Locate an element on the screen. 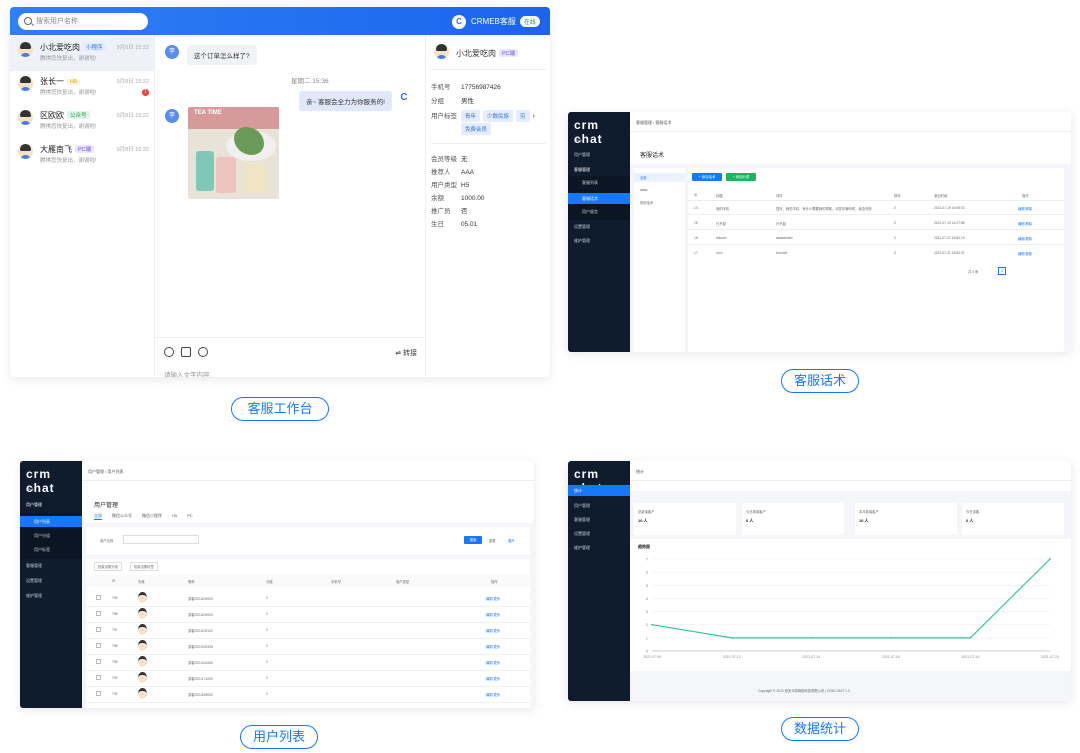 The image size is (1080, 753). breadcrumb: 统计 is located at coordinates (640, 471).